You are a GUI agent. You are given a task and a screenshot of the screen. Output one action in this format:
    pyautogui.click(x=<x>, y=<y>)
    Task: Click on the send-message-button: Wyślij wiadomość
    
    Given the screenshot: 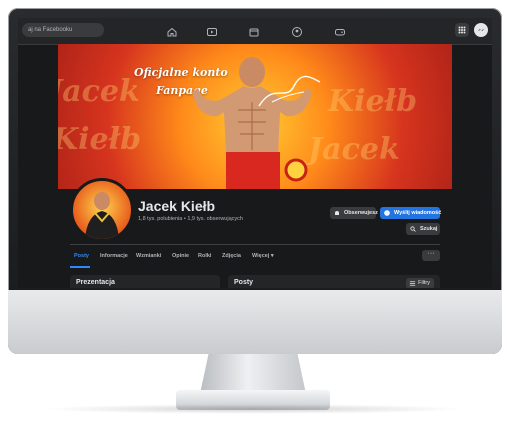 What is the action you would take?
    pyautogui.click(x=411, y=213)
    